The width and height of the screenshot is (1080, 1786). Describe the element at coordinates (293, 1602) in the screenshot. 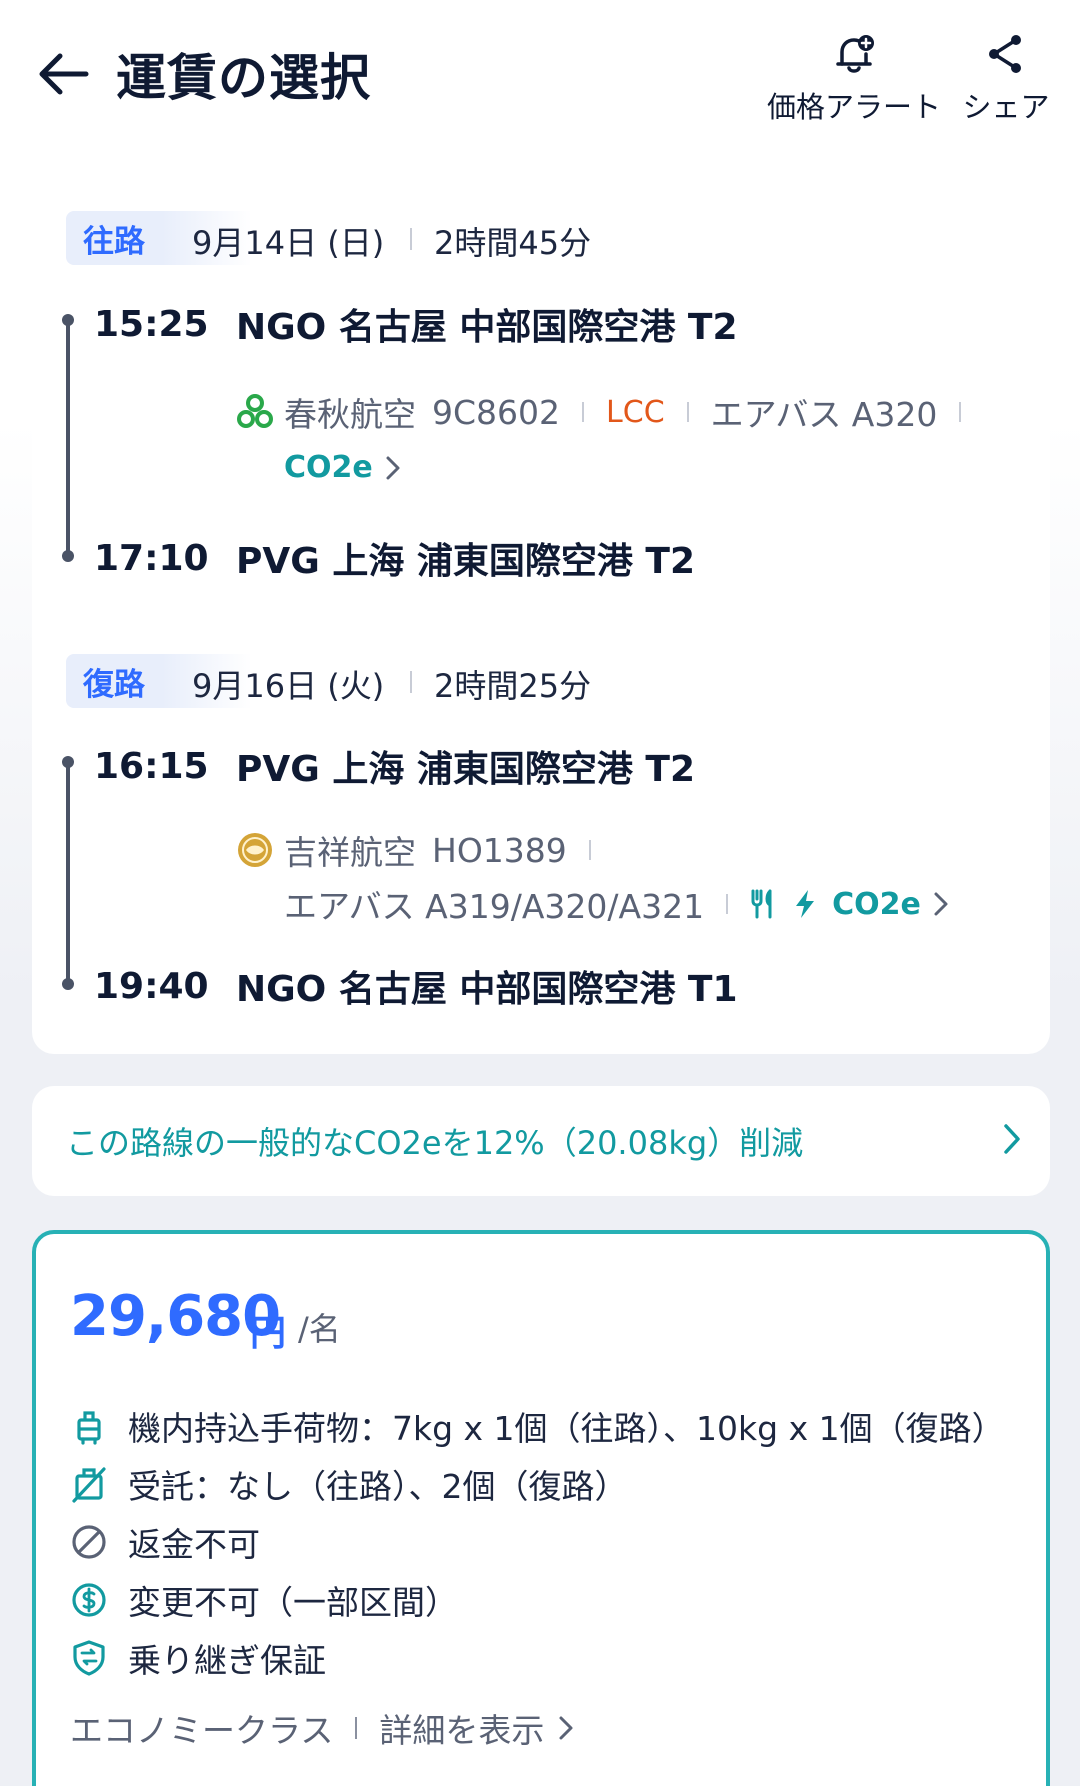

I see `perk-text: 変更不可（一部区間）` at that location.